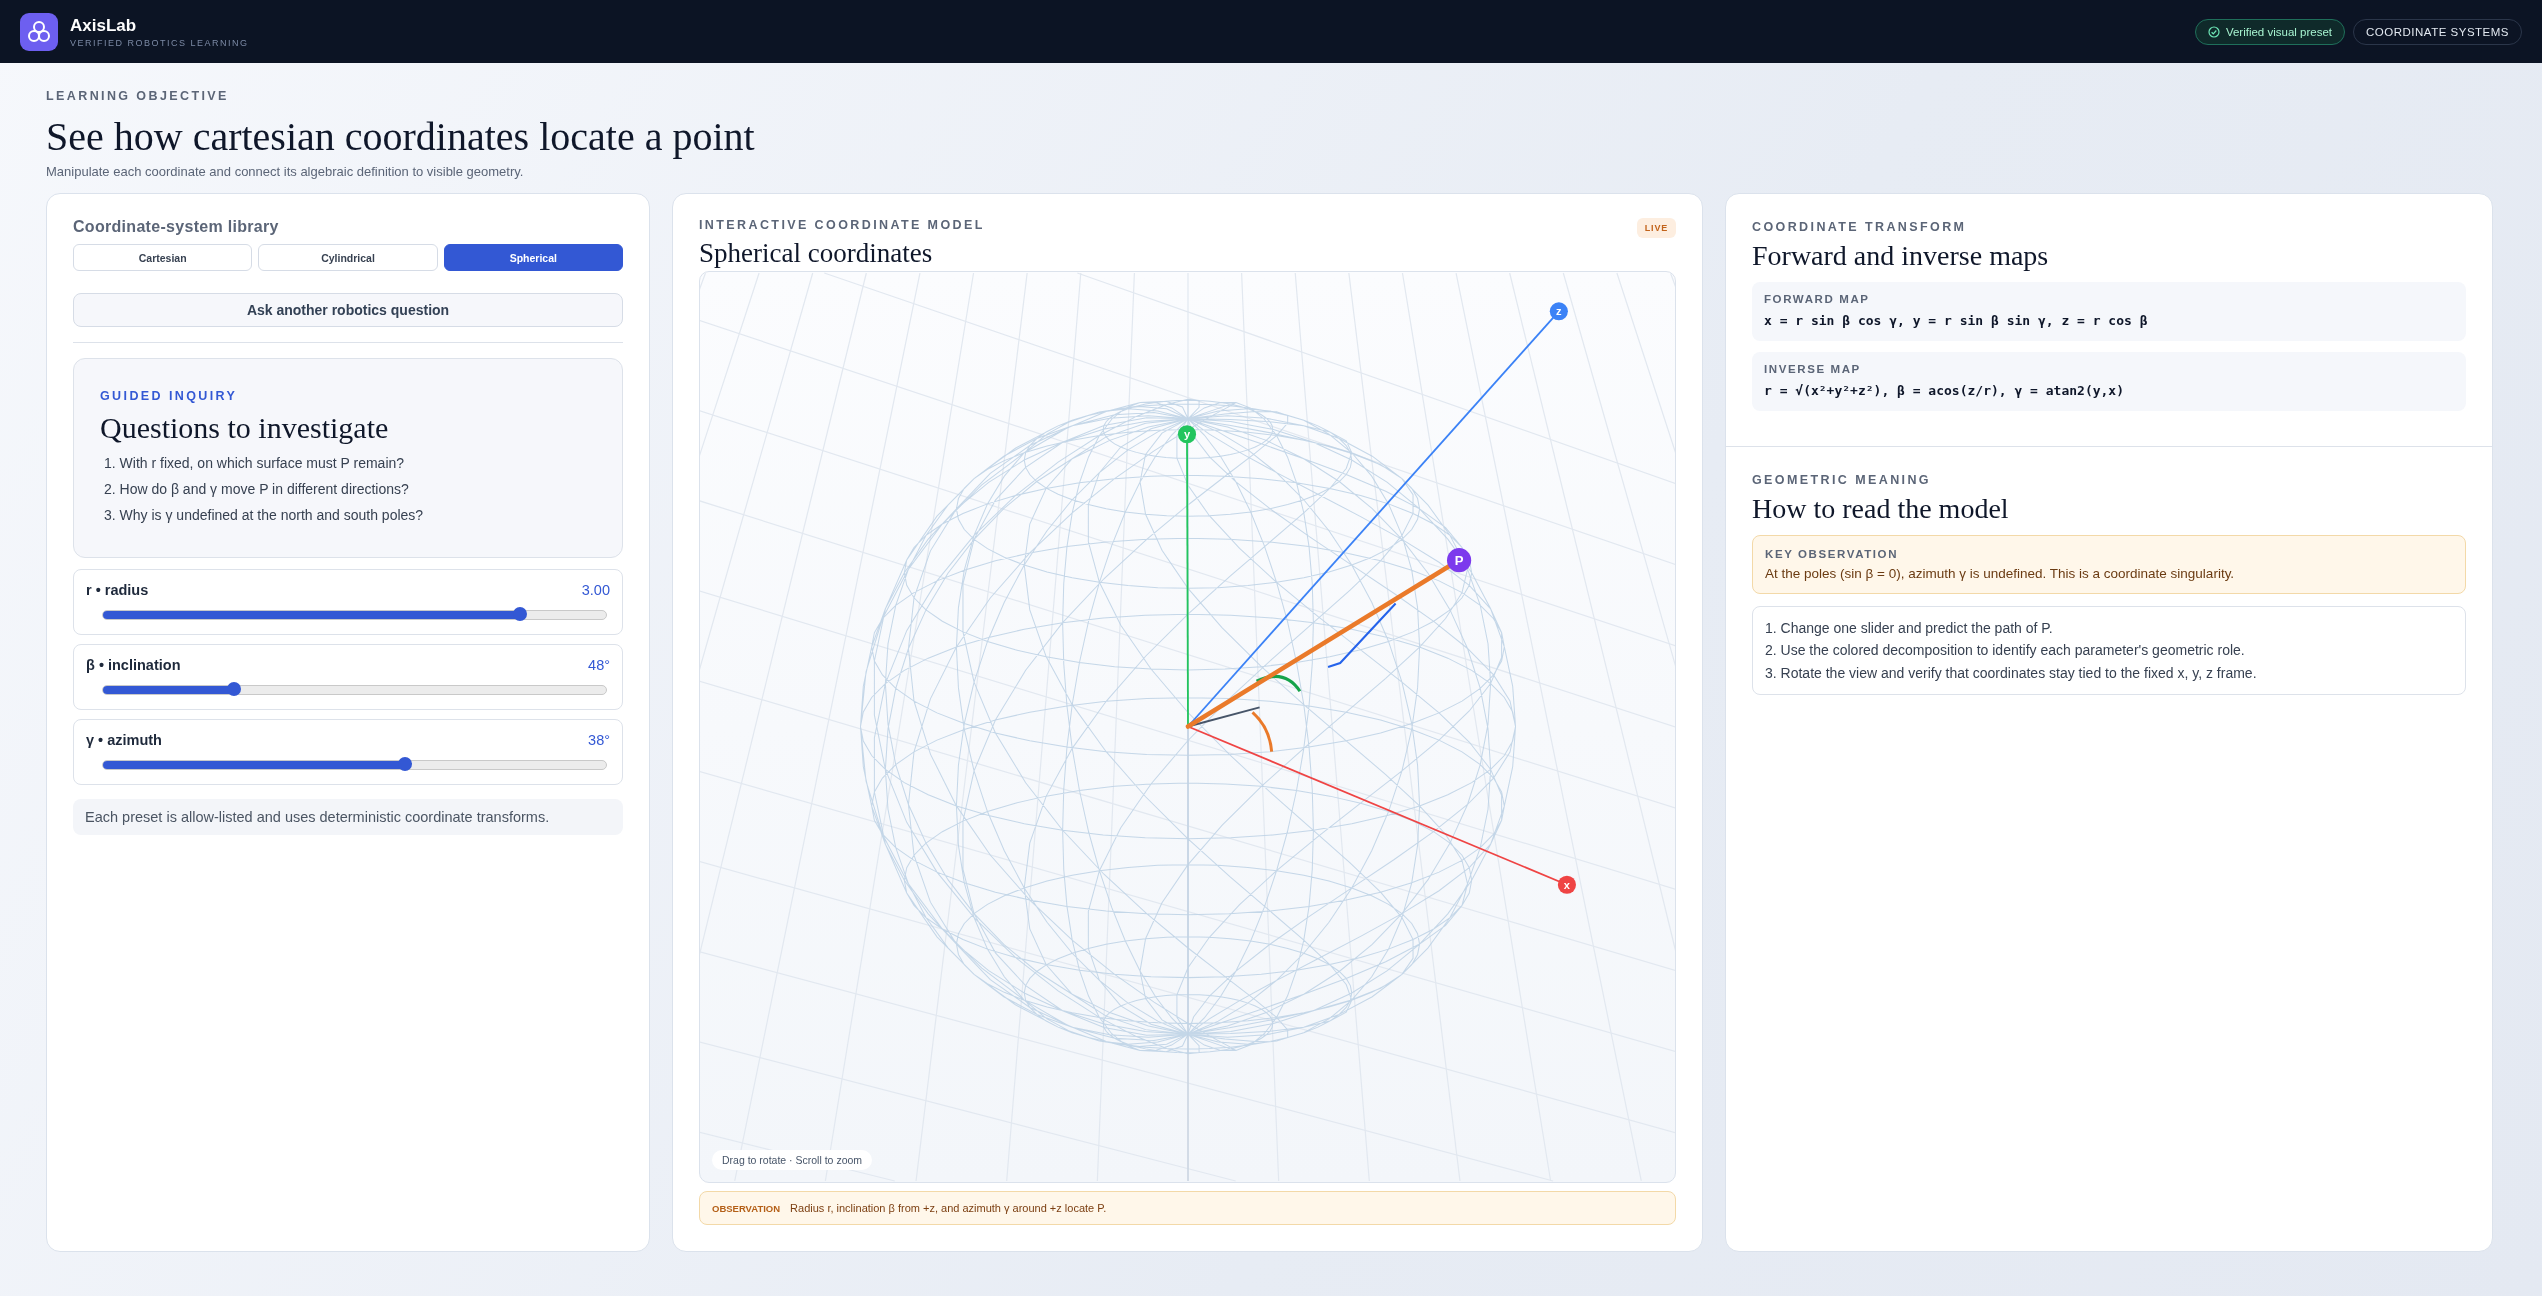  Describe the element at coordinates (1566, 884) in the screenshot. I see `axis-badge: x` at that location.